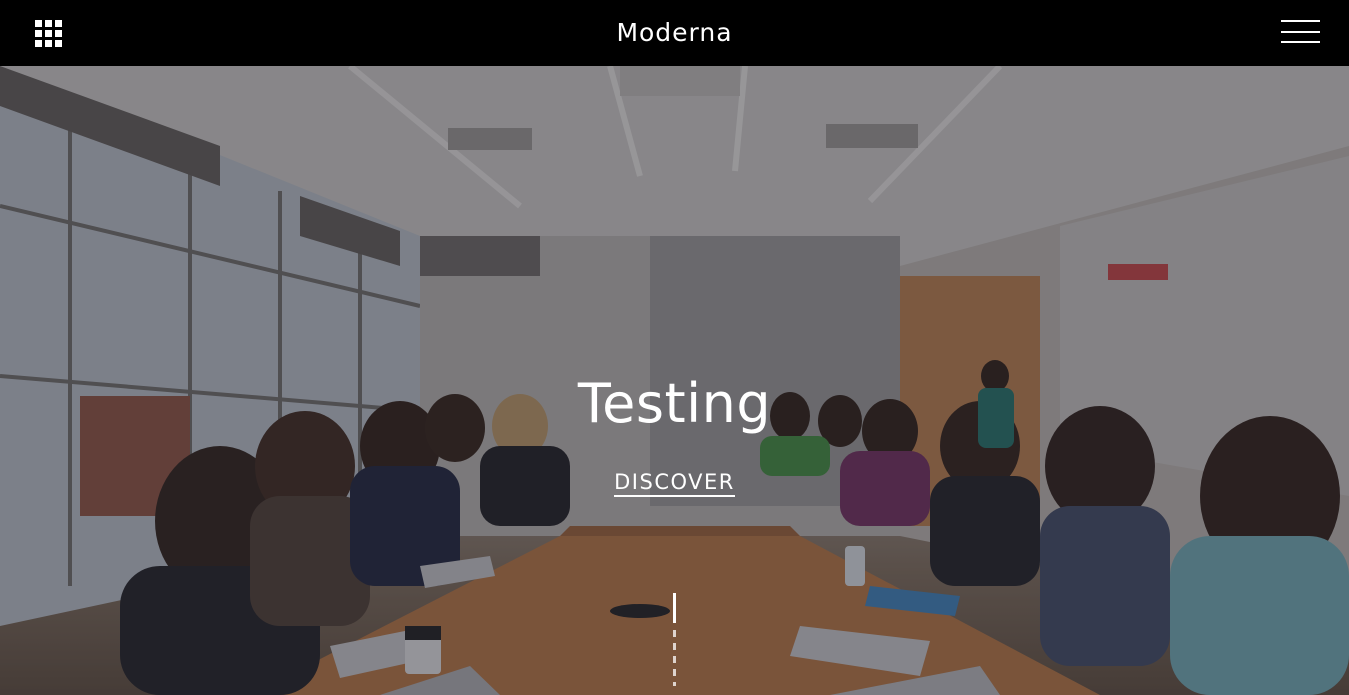 The height and width of the screenshot is (695, 1349). I want to click on brand-logo: Moderna, so click(674, 33).